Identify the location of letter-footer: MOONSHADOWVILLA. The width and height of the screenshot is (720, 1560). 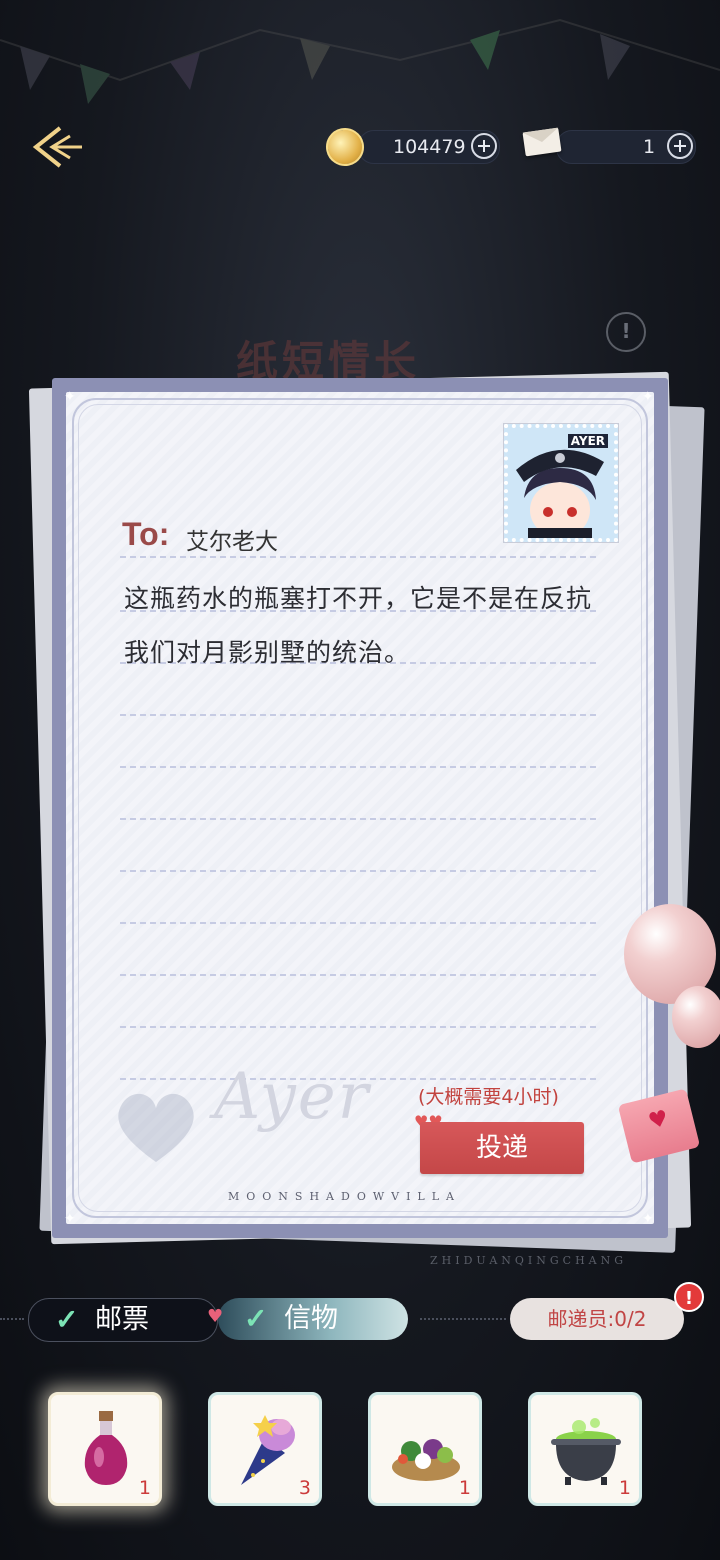
(344, 1196).